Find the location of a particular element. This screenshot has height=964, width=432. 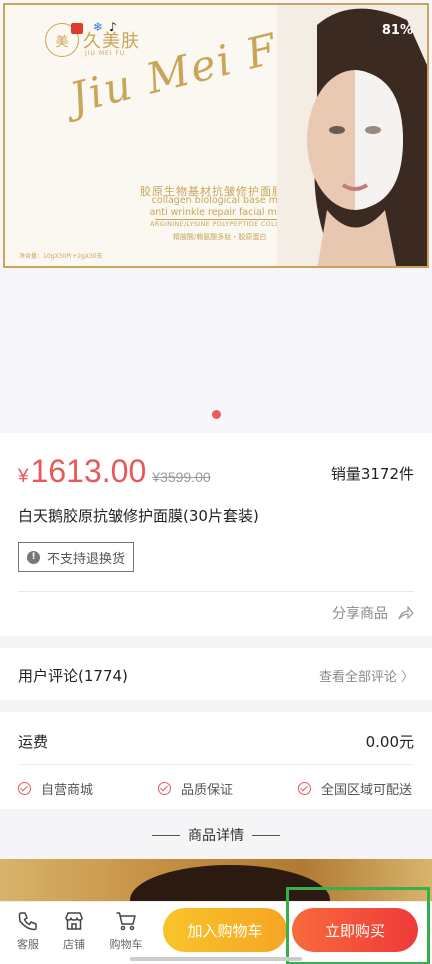

store-button: 店铺 is located at coordinates (74, 931).